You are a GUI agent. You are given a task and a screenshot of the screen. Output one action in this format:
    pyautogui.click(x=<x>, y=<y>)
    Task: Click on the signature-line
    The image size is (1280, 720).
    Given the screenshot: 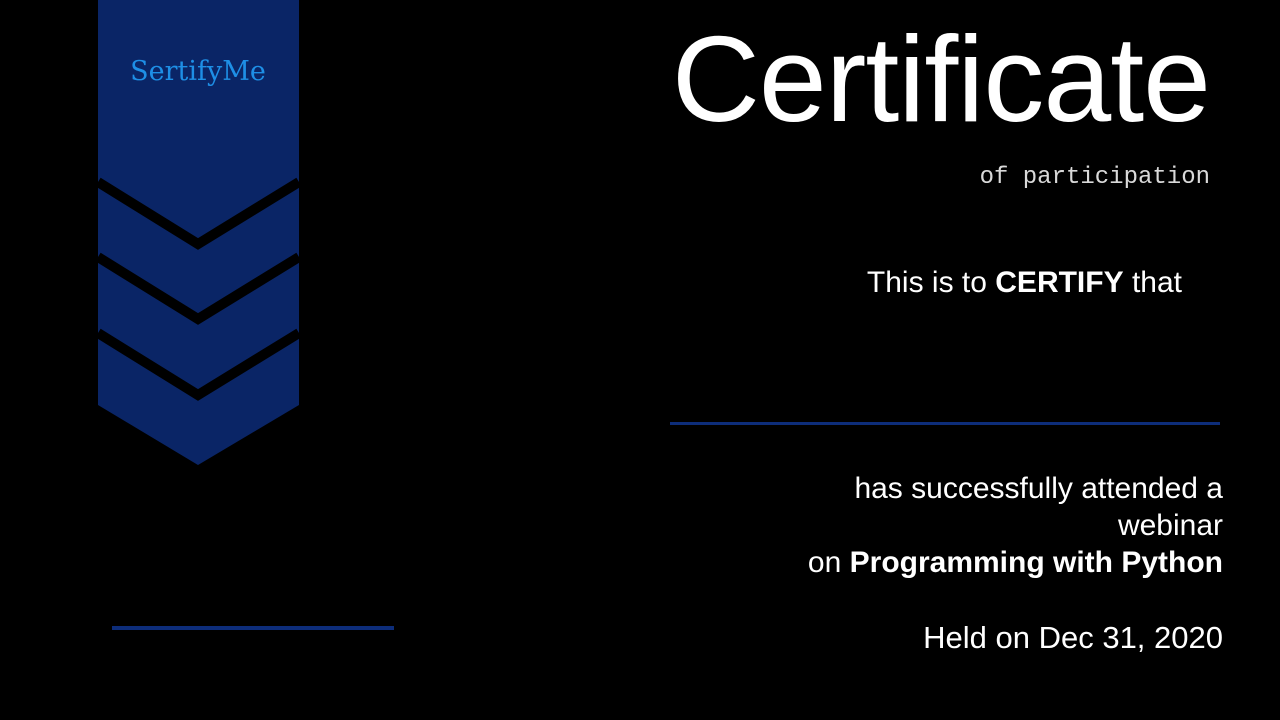 What is the action you would take?
    pyautogui.click(x=253, y=628)
    